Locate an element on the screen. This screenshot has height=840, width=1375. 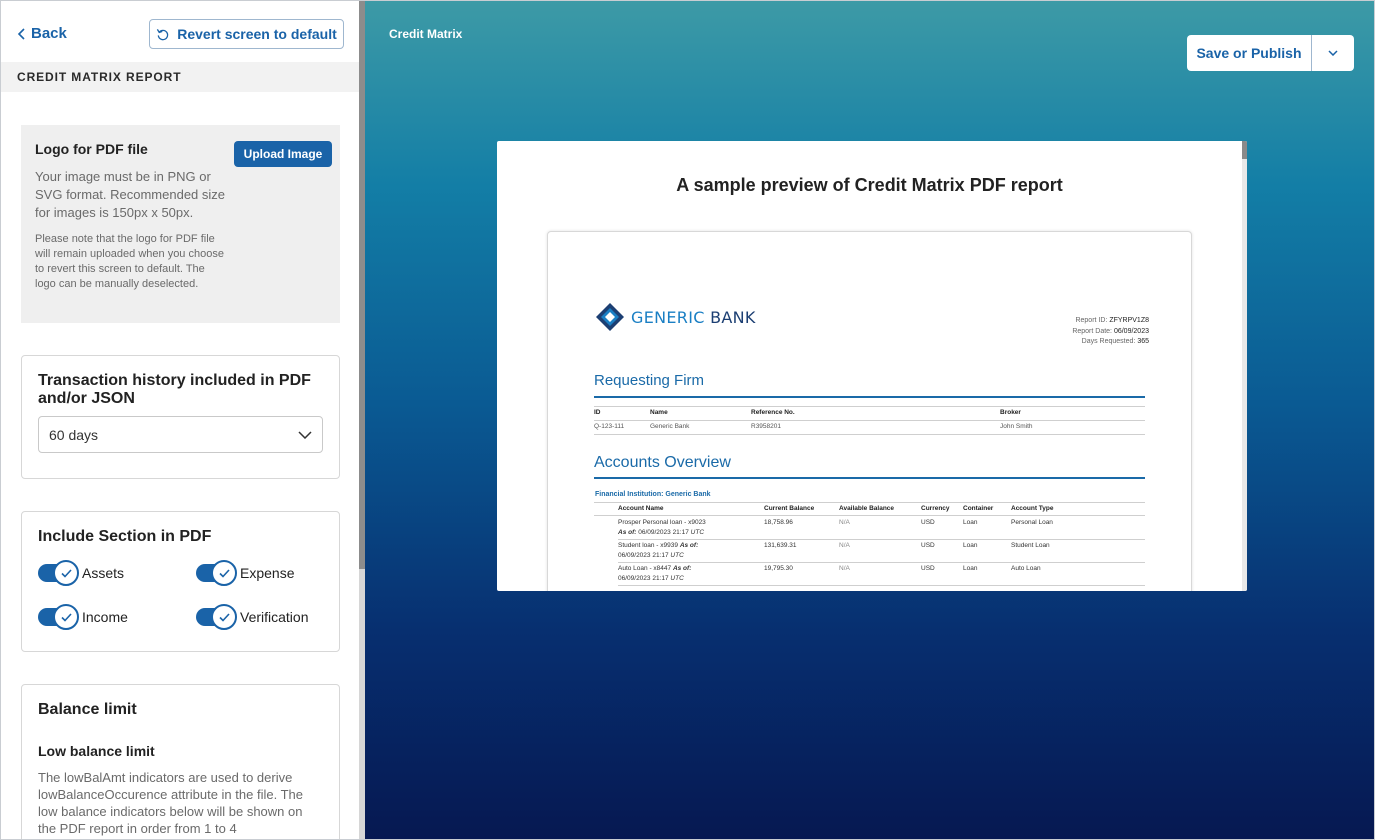
firm-id: Q-123-111 is located at coordinates (609, 426).